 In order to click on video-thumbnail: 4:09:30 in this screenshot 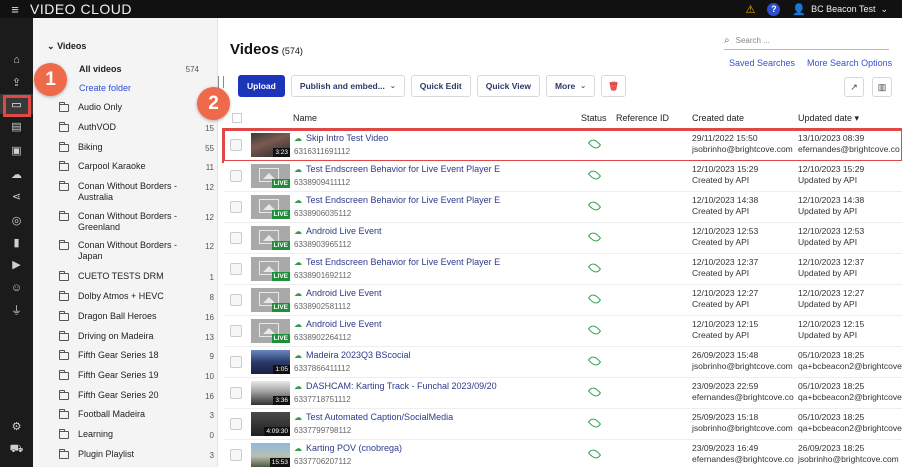, I will do `click(270, 424)`.